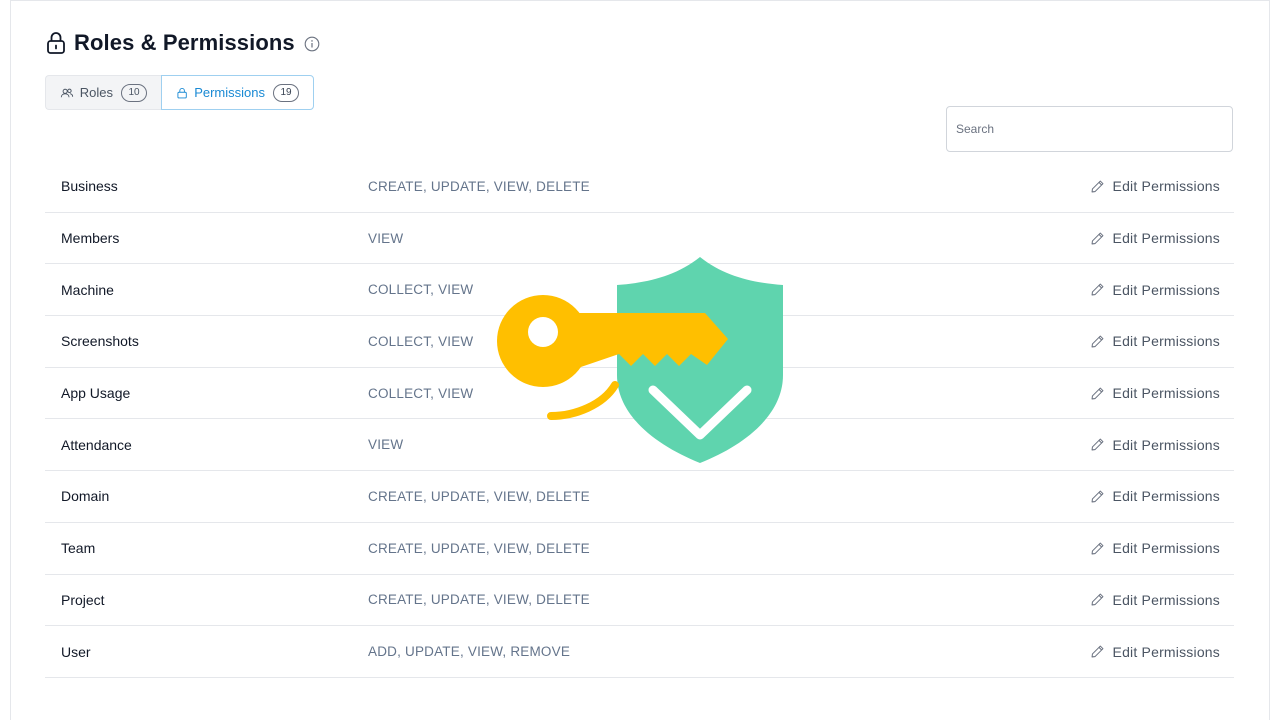 This screenshot has height=720, width=1280. I want to click on tab-permissions: Permissions 19, so click(237, 92).